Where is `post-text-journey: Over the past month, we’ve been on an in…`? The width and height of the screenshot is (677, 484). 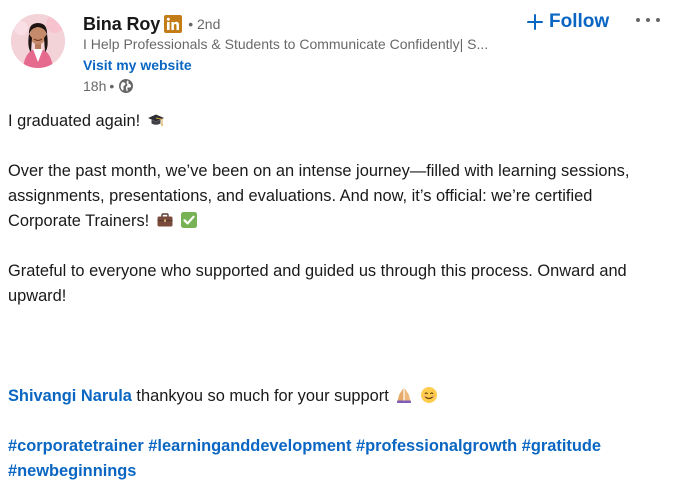 post-text-journey: Over the past month, we’ve been on an in… is located at coordinates (319, 196).